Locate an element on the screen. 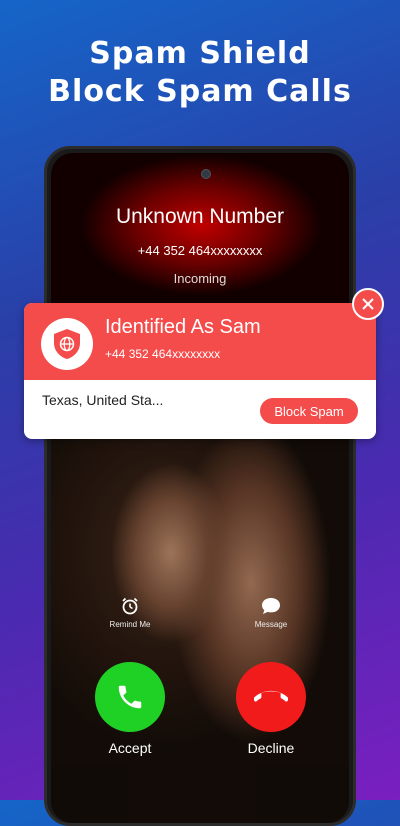 This screenshot has width=400, height=826. decline-label: Decline is located at coordinates (271, 748).